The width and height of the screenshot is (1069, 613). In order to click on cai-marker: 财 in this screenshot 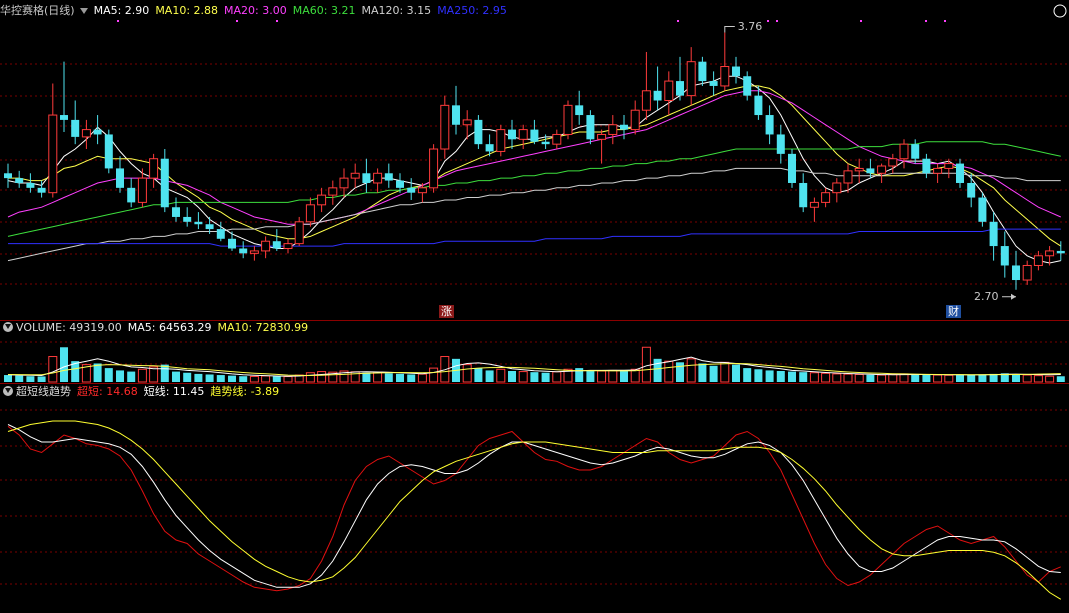, I will do `click(953, 311)`.